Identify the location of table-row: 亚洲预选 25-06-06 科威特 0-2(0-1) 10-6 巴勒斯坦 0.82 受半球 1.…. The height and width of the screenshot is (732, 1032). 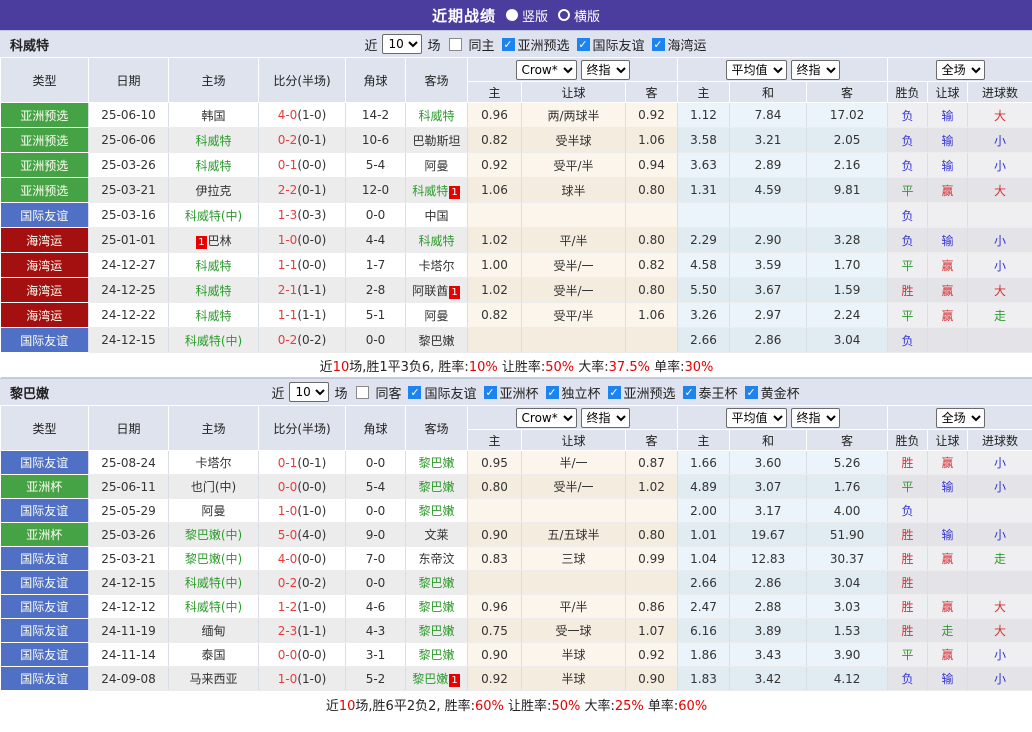
(516, 140).